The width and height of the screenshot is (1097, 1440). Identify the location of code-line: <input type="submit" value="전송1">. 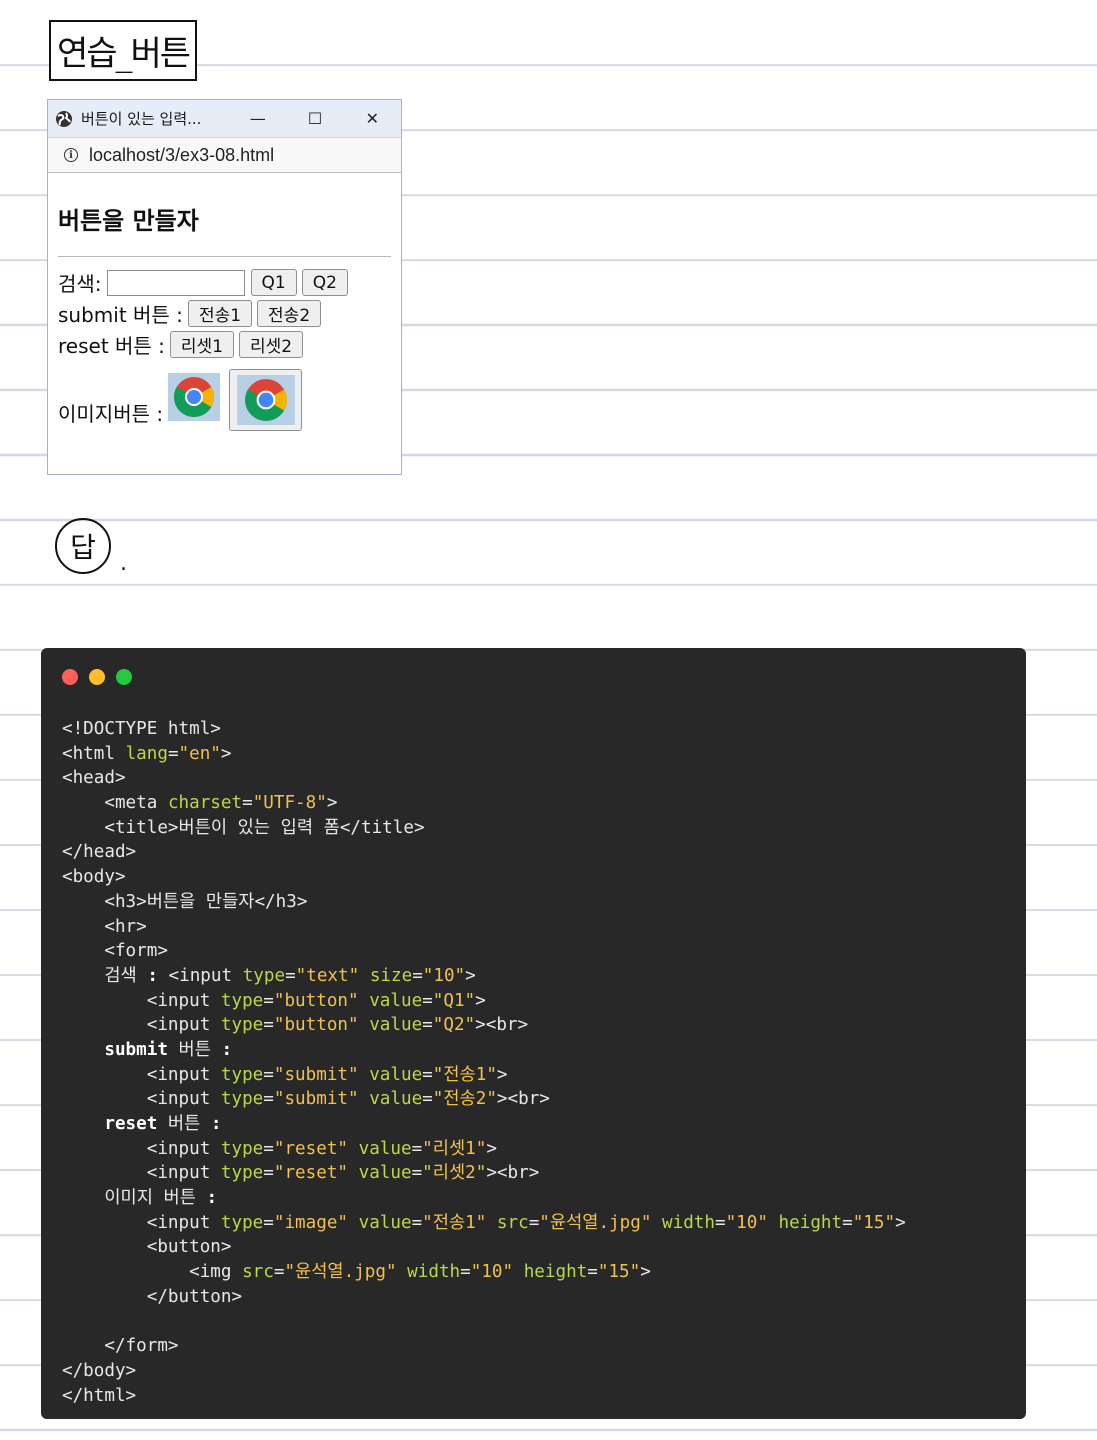
(484, 1075).